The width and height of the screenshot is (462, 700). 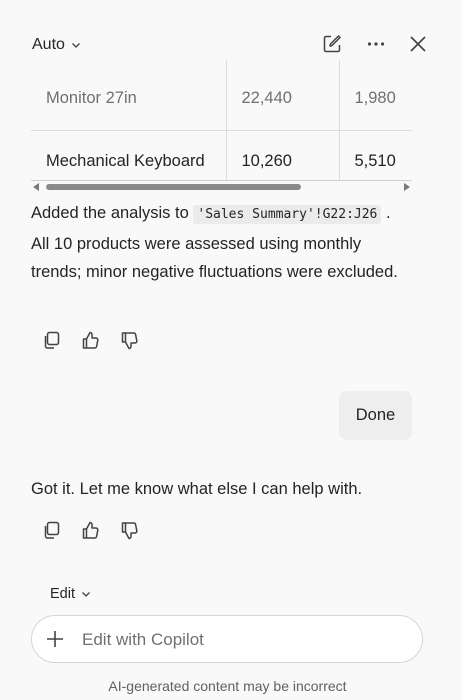 I want to click on table-cell: Monitor 27in, so click(x=128, y=95).